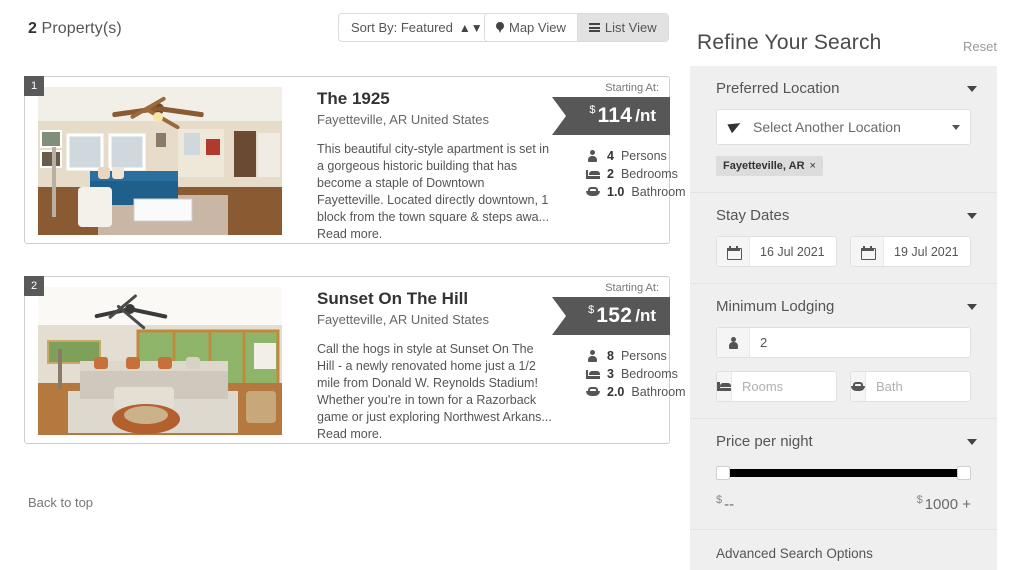 Image resolution: width=1024 pixels, height=570 pixels. I want to click on price-amount: 114, so click(615, 115).